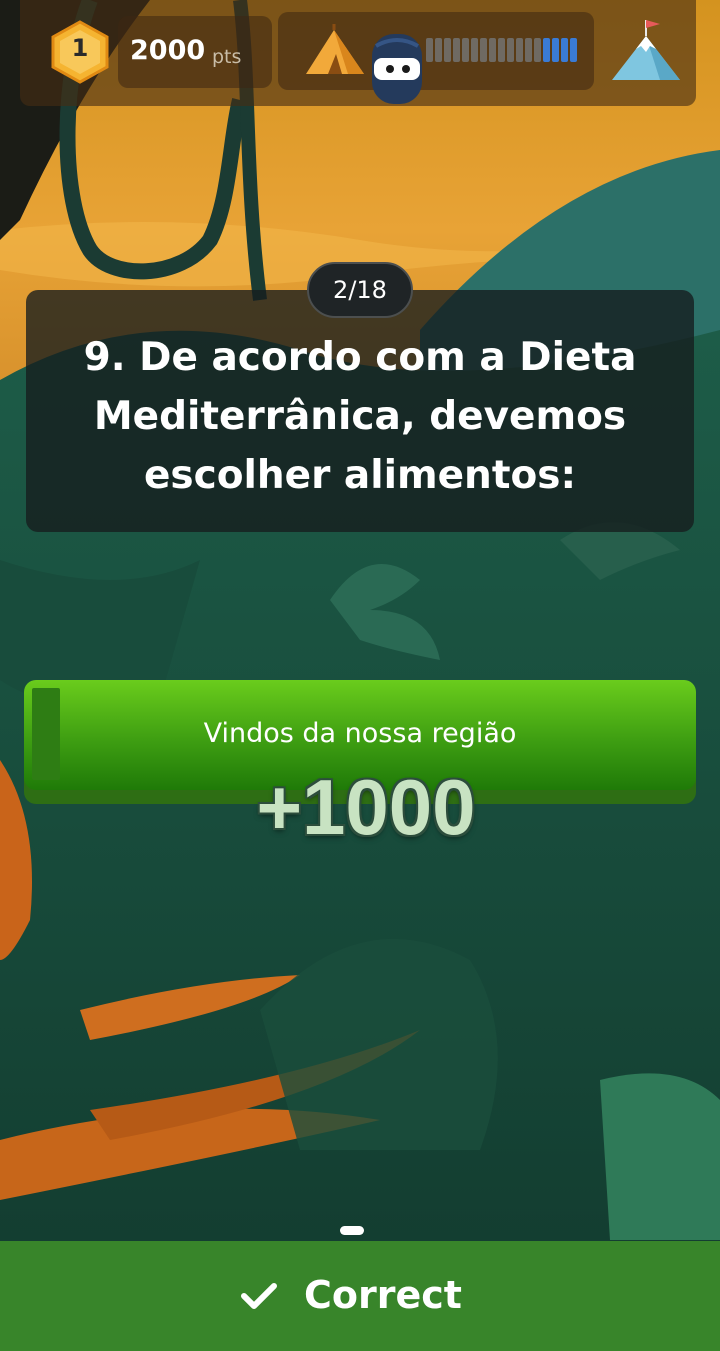 The image size is (720, 1351). I want to click on mountain-flag-icon, so click(646, 50).